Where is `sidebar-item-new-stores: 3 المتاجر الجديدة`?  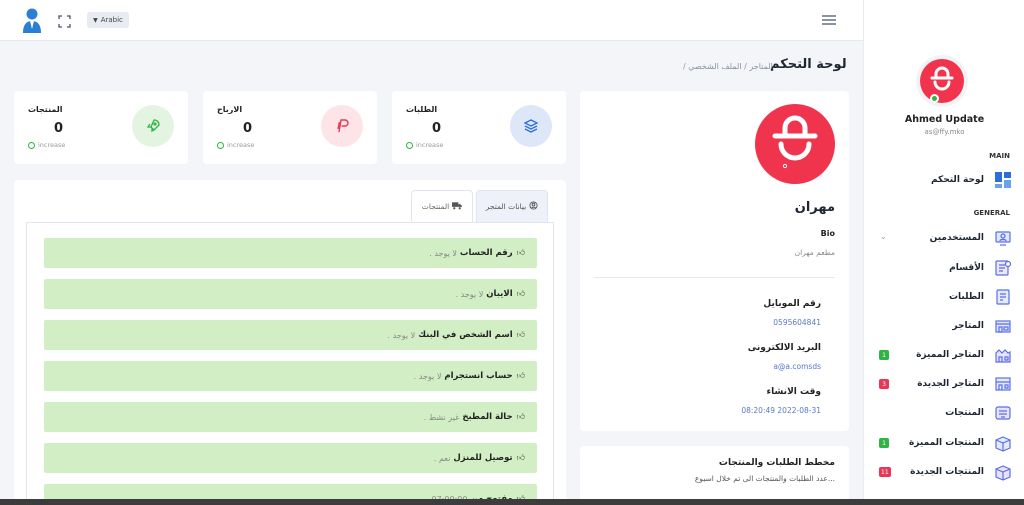 sidebar-item-new-stores: 3 المتاجر الجديدة is located at coordinates (942, 384).